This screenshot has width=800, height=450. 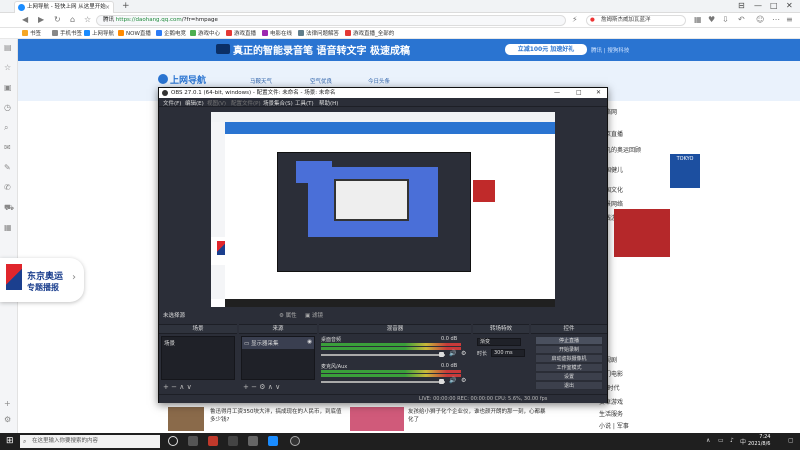 What do you see at coordinates (557, 93) in the screenshot?
I see `obs-minimize-button: —` at bounding box center [557, 93].